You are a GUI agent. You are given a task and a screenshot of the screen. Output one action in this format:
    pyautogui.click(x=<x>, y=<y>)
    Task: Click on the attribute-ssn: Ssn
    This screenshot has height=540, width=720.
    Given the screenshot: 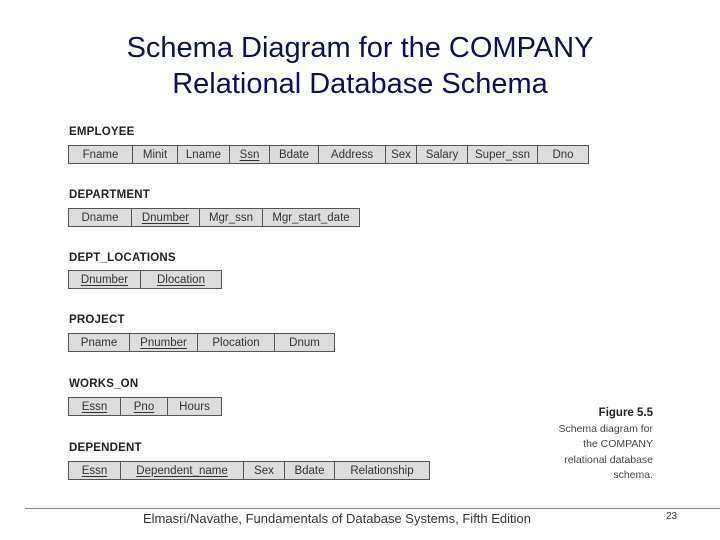 What is the action you would take?
    pyautogui.click(x=250, y=154)
    